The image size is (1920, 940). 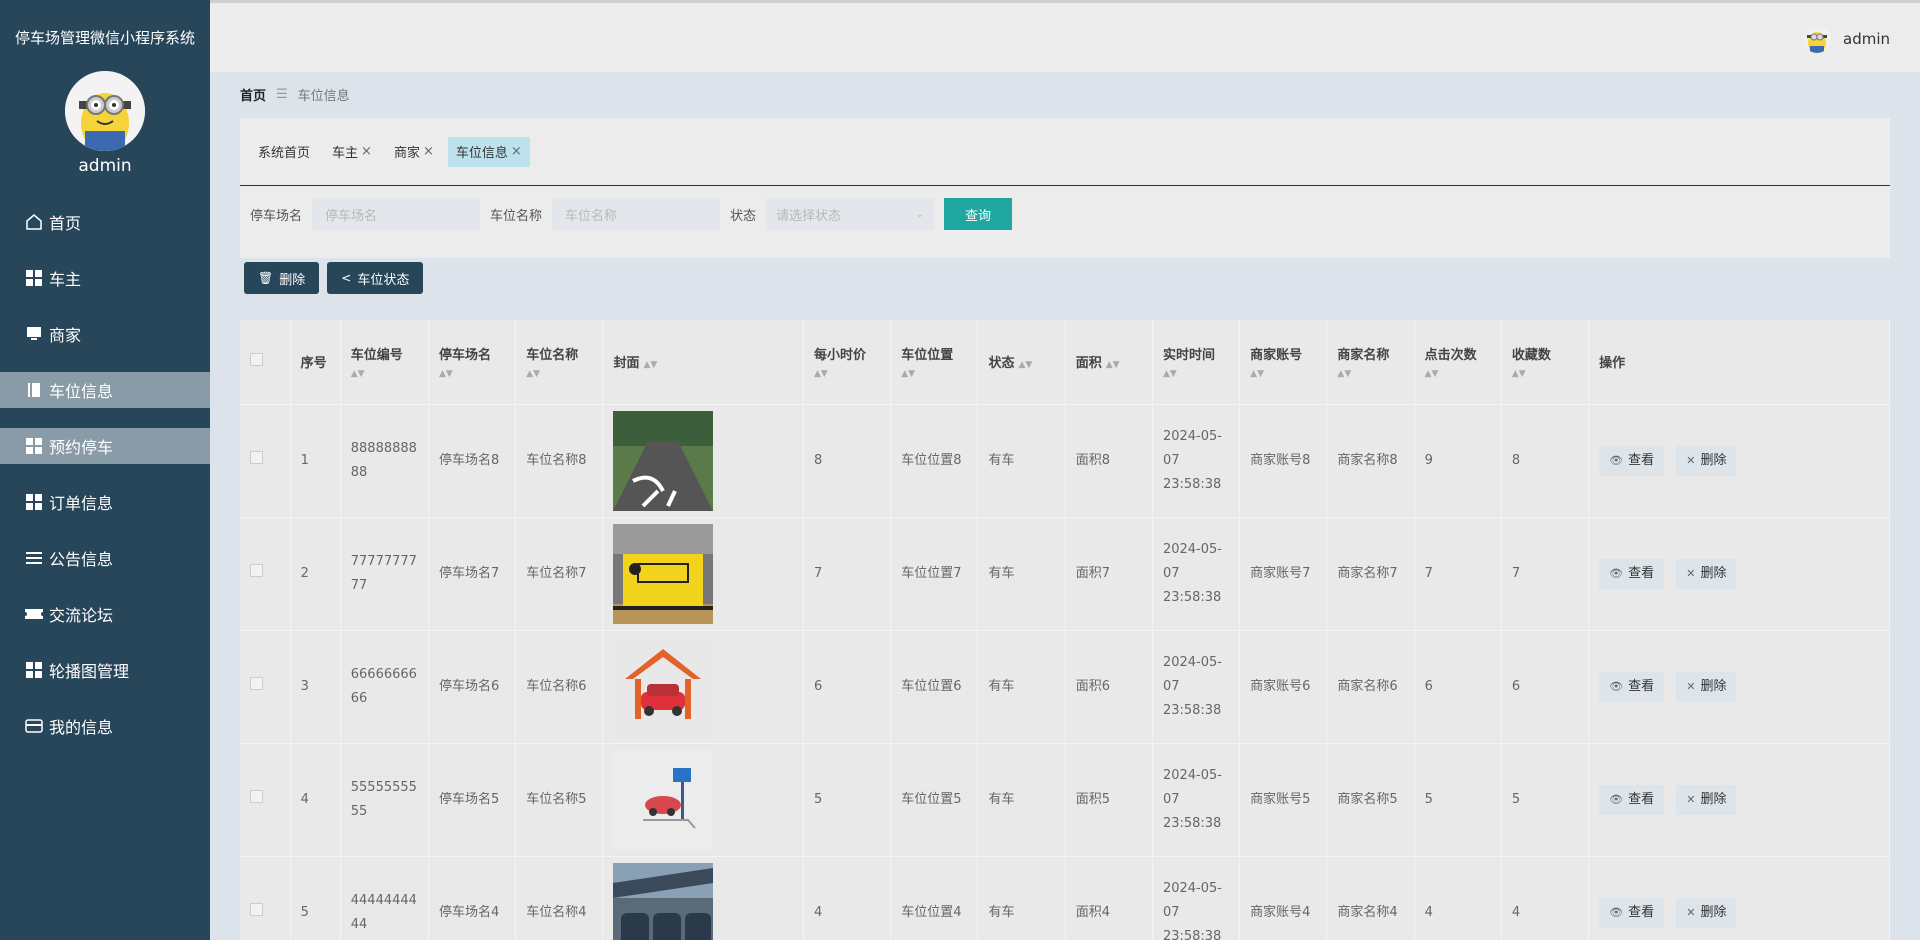 What do you see at coordinates (414, 152) in the screenshot?
I see `tab-merchants: 商家 ×` at bounding box center [414, 152].